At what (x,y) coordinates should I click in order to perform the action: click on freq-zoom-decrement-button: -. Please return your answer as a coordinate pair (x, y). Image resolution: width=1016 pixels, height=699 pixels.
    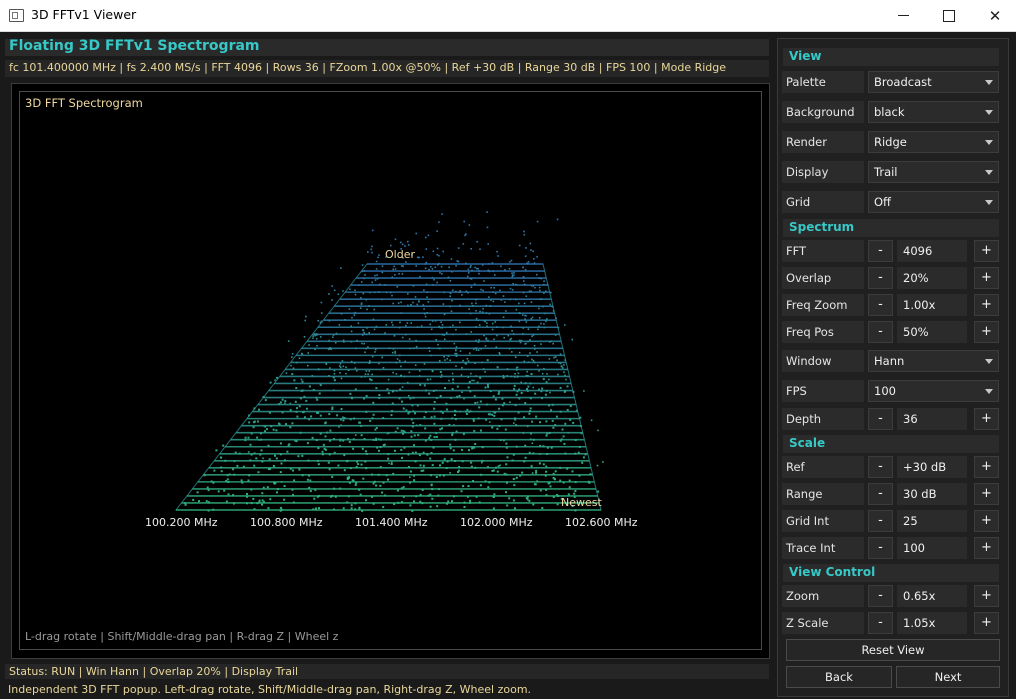
    Looking at the image, I should click on (880, 305).